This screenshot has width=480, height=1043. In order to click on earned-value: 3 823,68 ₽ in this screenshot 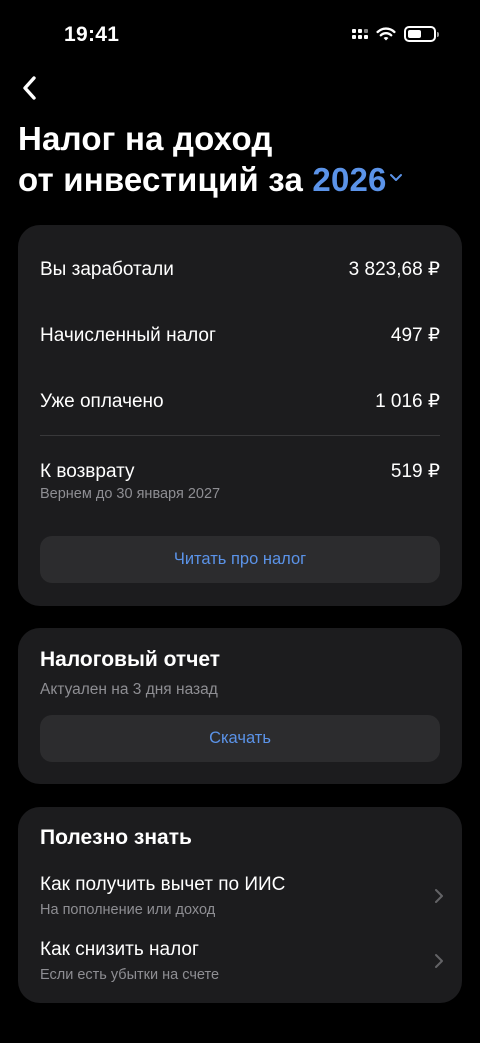, I will do `click(394, 269)`.